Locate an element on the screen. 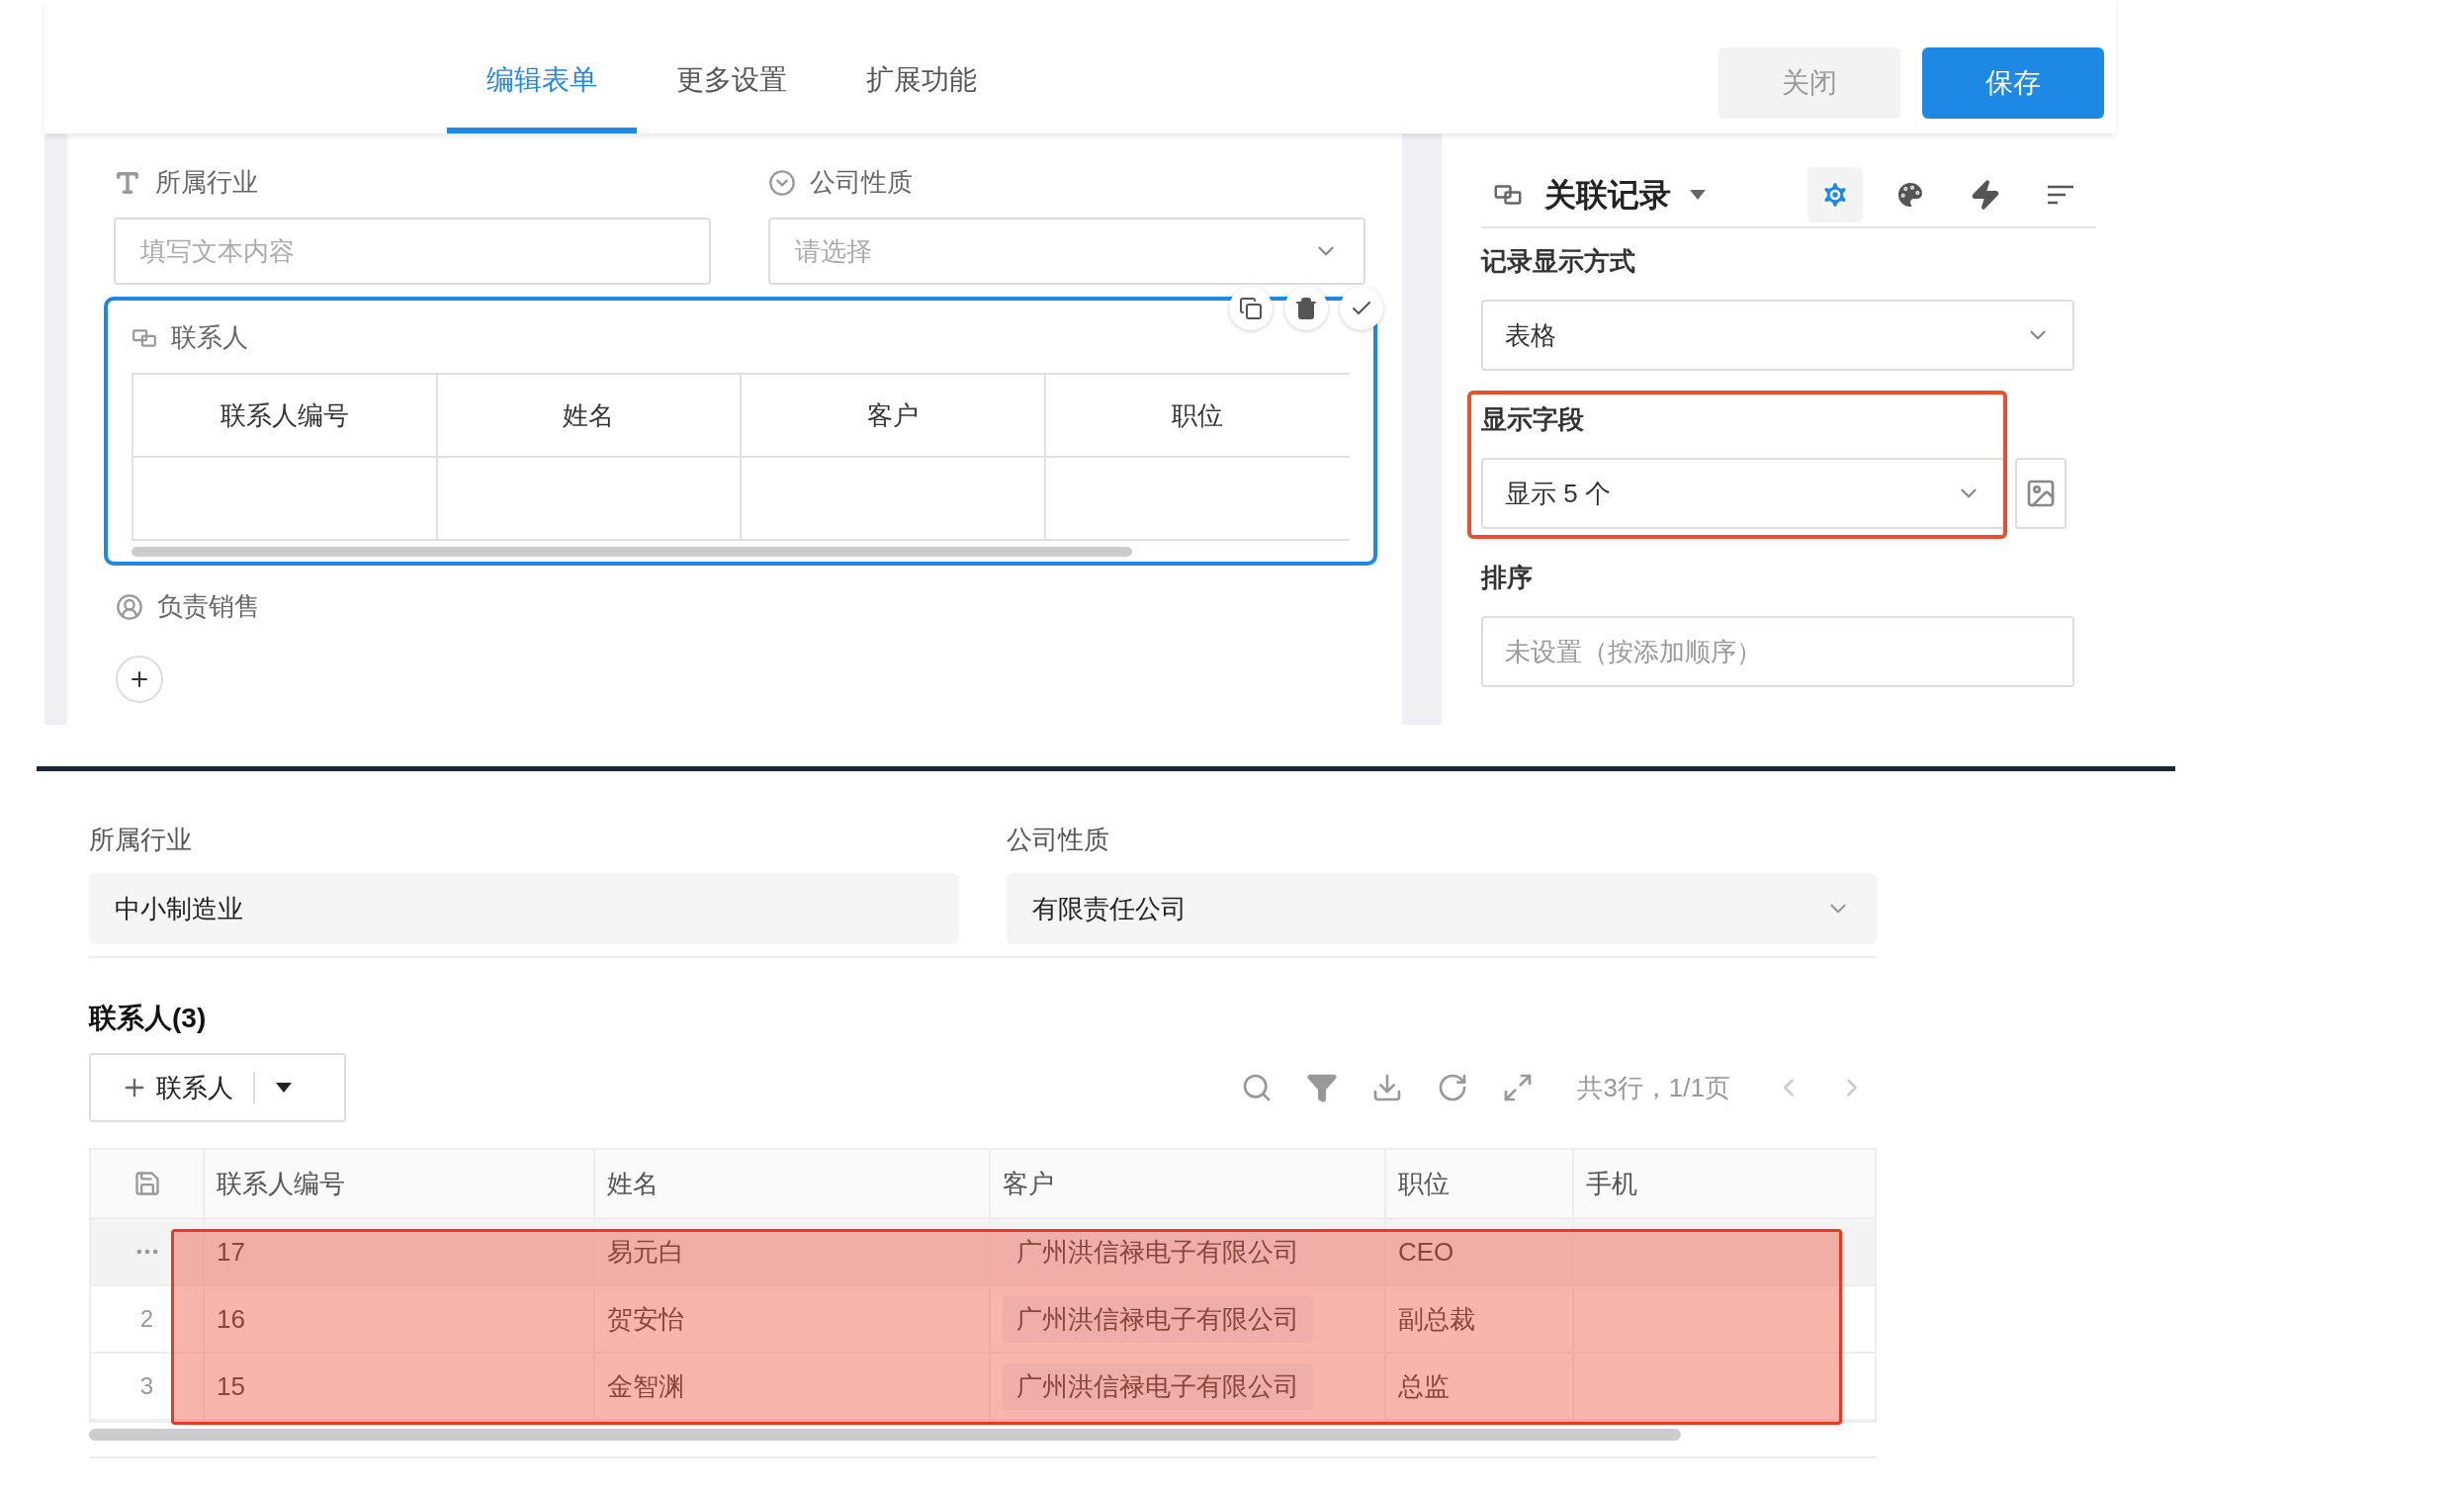 This screenshot has height=1493, width=2464. panel-tool-button is located at coordinates (1835, 194).